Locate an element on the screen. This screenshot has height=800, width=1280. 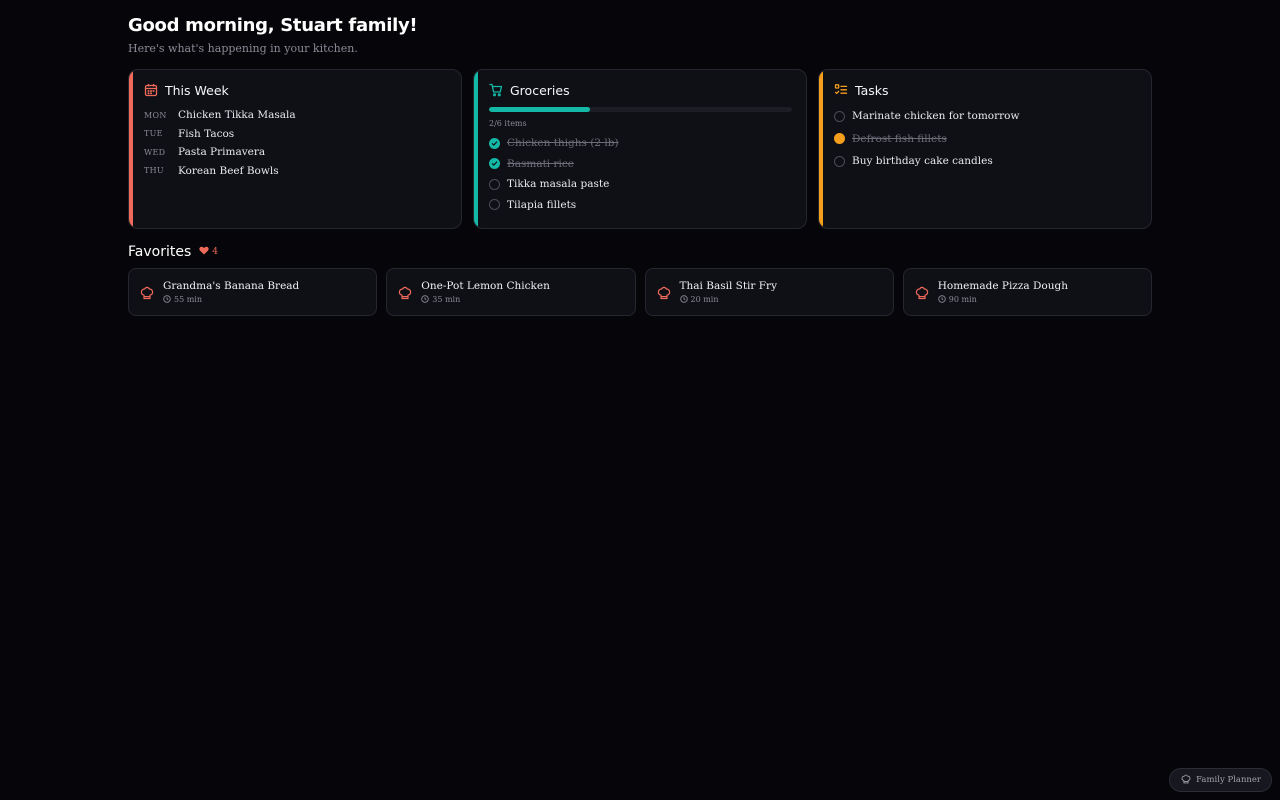
grocery-item-label: Tikka masala paste is located at coordinates (558, 184).